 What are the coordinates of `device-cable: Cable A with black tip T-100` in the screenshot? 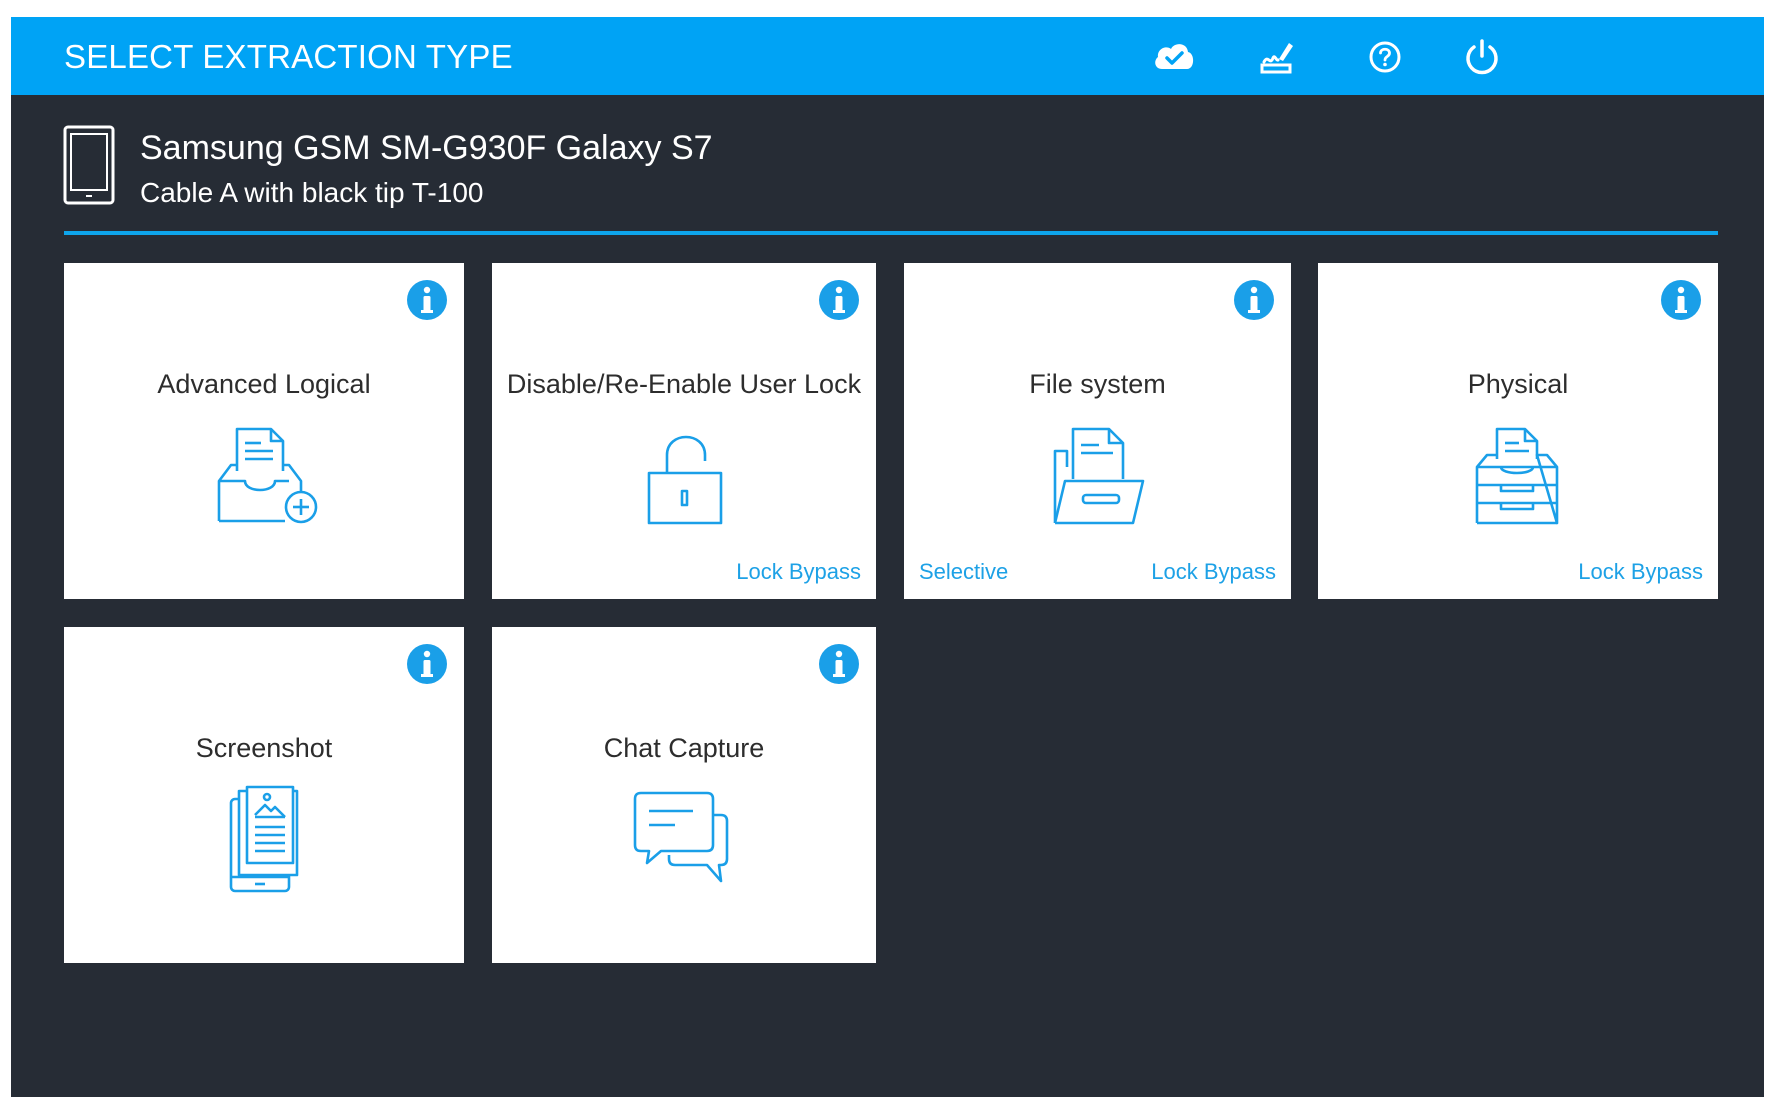 It's located at (312, 192).